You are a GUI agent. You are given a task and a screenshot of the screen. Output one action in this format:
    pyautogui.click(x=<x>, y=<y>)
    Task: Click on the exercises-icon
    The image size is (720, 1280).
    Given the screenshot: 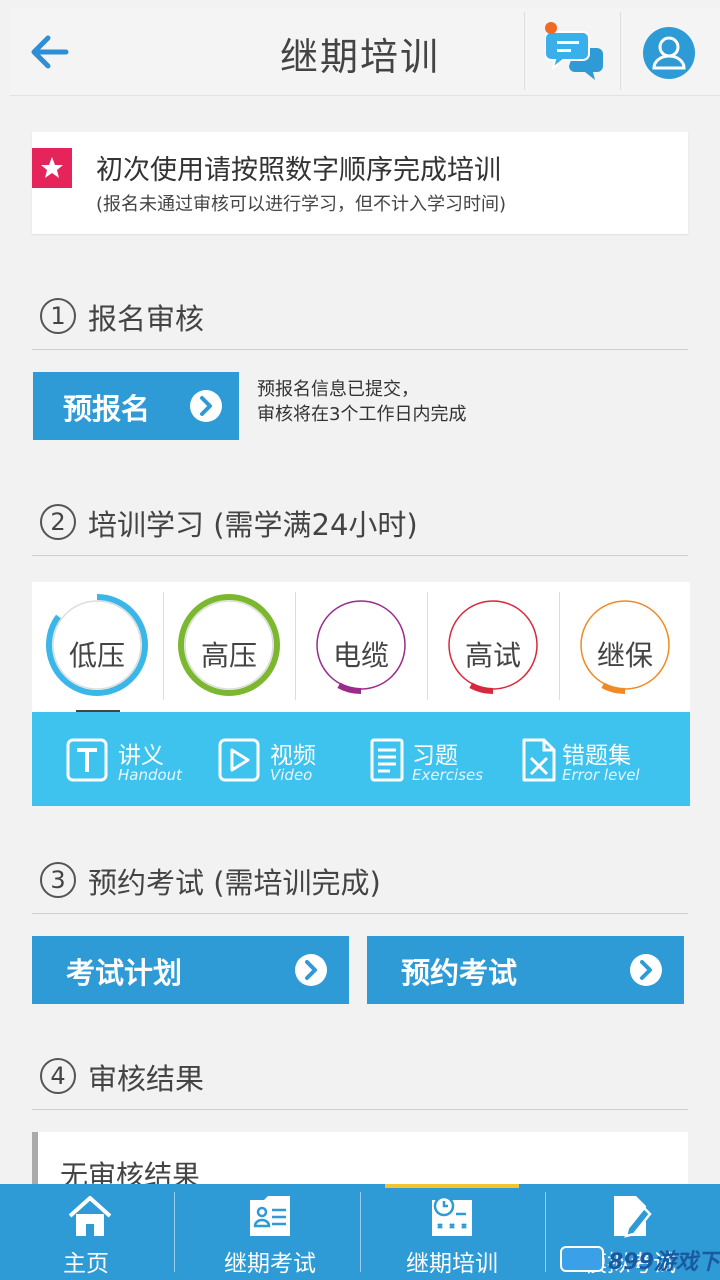 What is the action you would take?
    pyautogui.click(x=387, y=760)
    